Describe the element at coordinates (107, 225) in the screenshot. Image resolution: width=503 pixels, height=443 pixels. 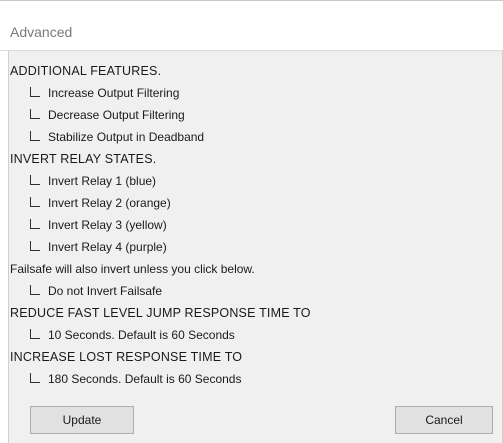
I see `checkbox-label: Invert Relay 3 (yellow)` at that location.